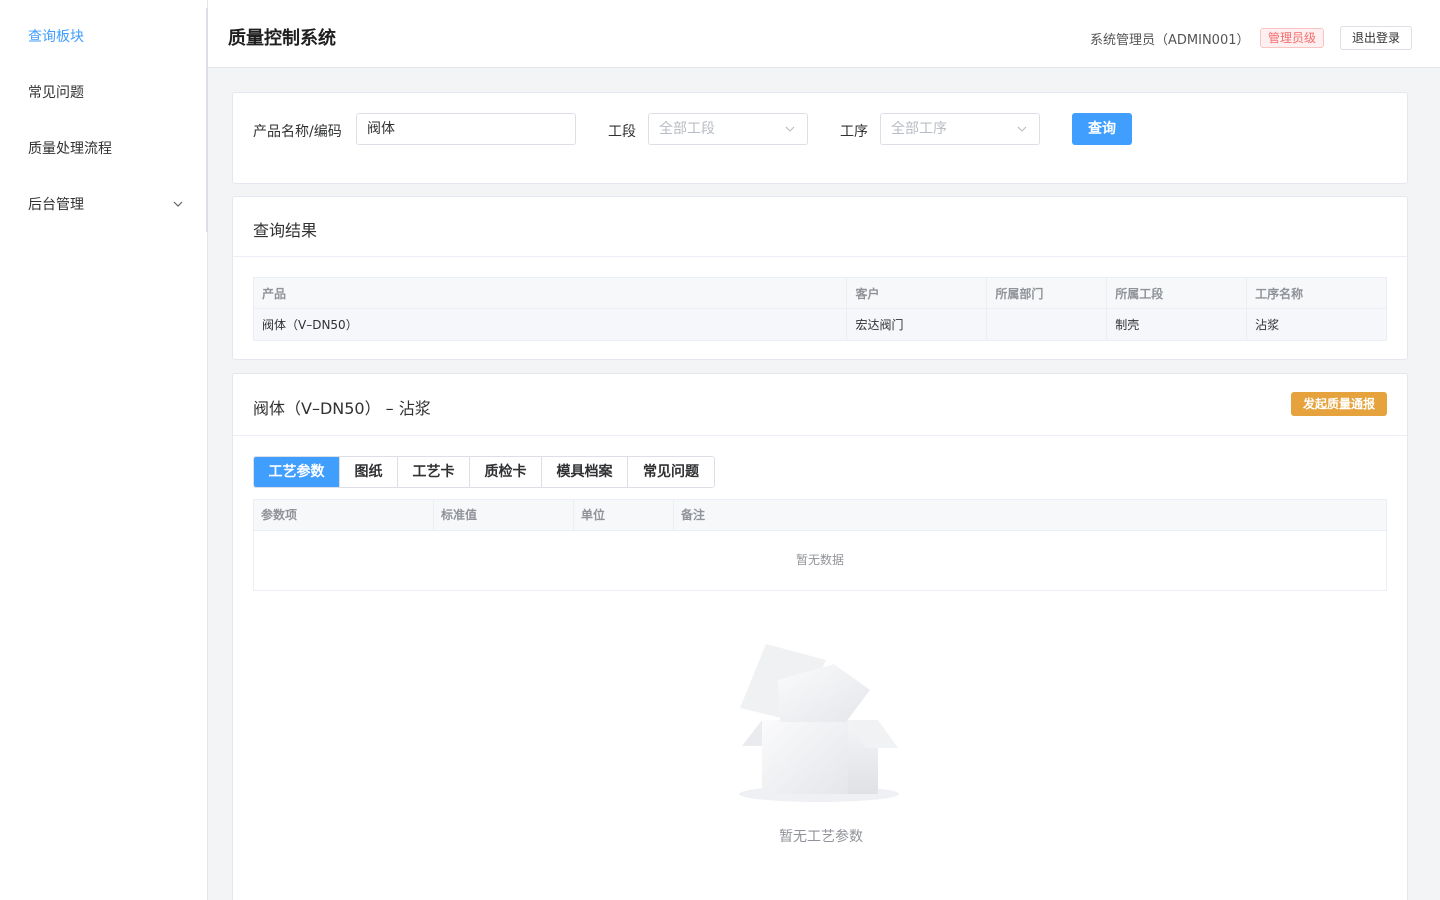 The width and height of the screenshot is (1440, 900). I want to click on column-header: 所属工段, so click(1177, 293).